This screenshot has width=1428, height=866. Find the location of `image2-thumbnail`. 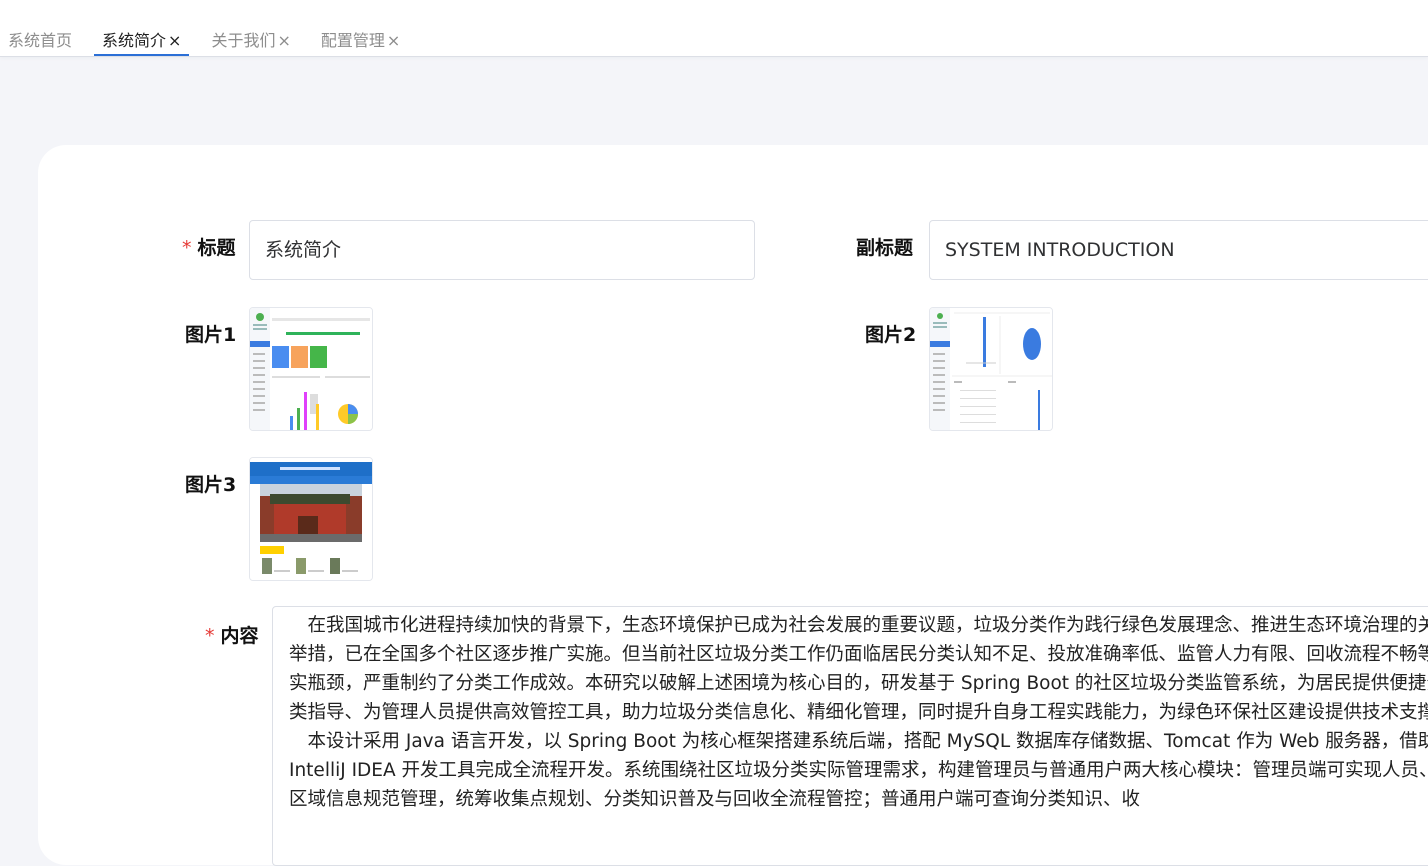

image2-thumbnail is located at coordinates (991, 369).